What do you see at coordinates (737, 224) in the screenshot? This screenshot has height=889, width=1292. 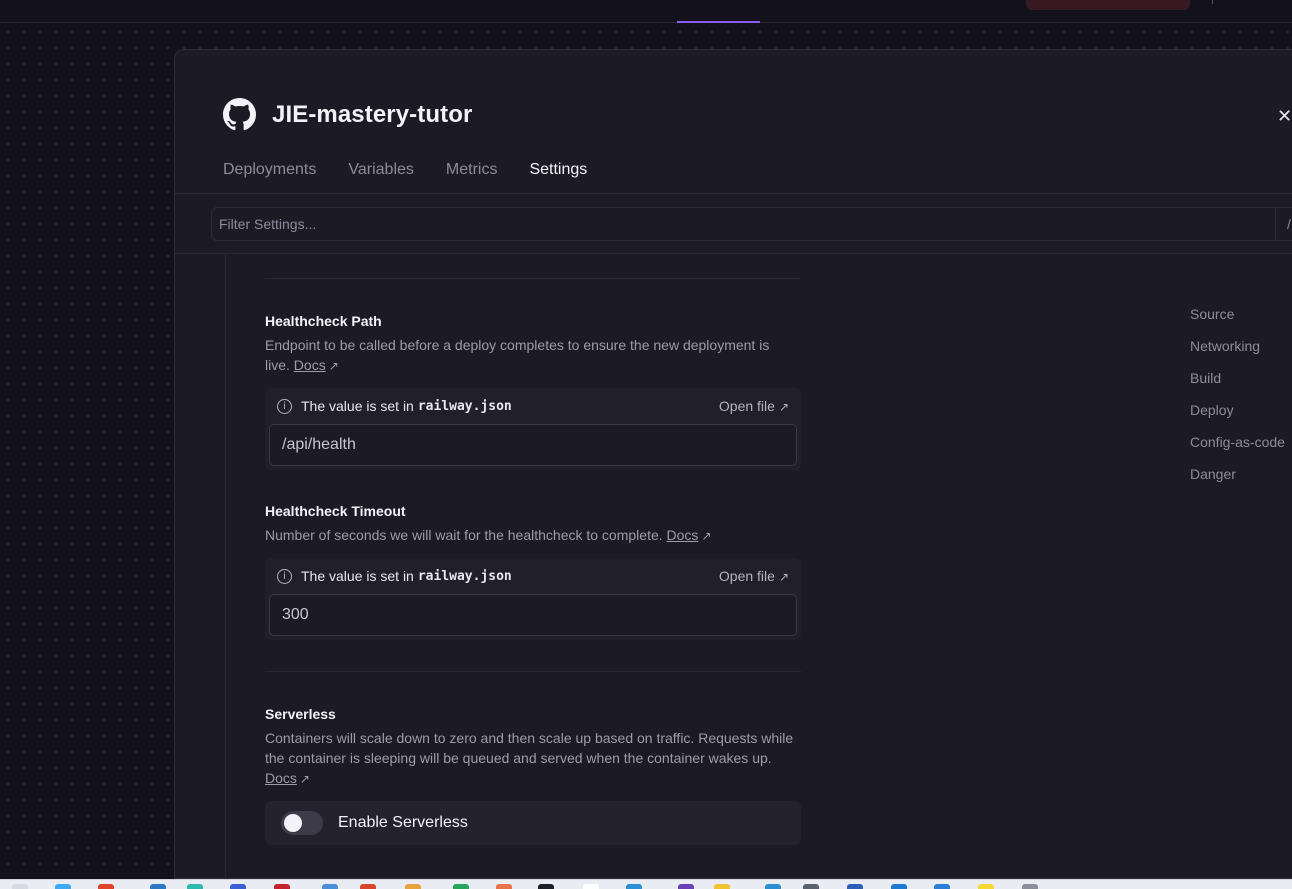 I see `filter-settings-input` at bounding box center [737, 224].